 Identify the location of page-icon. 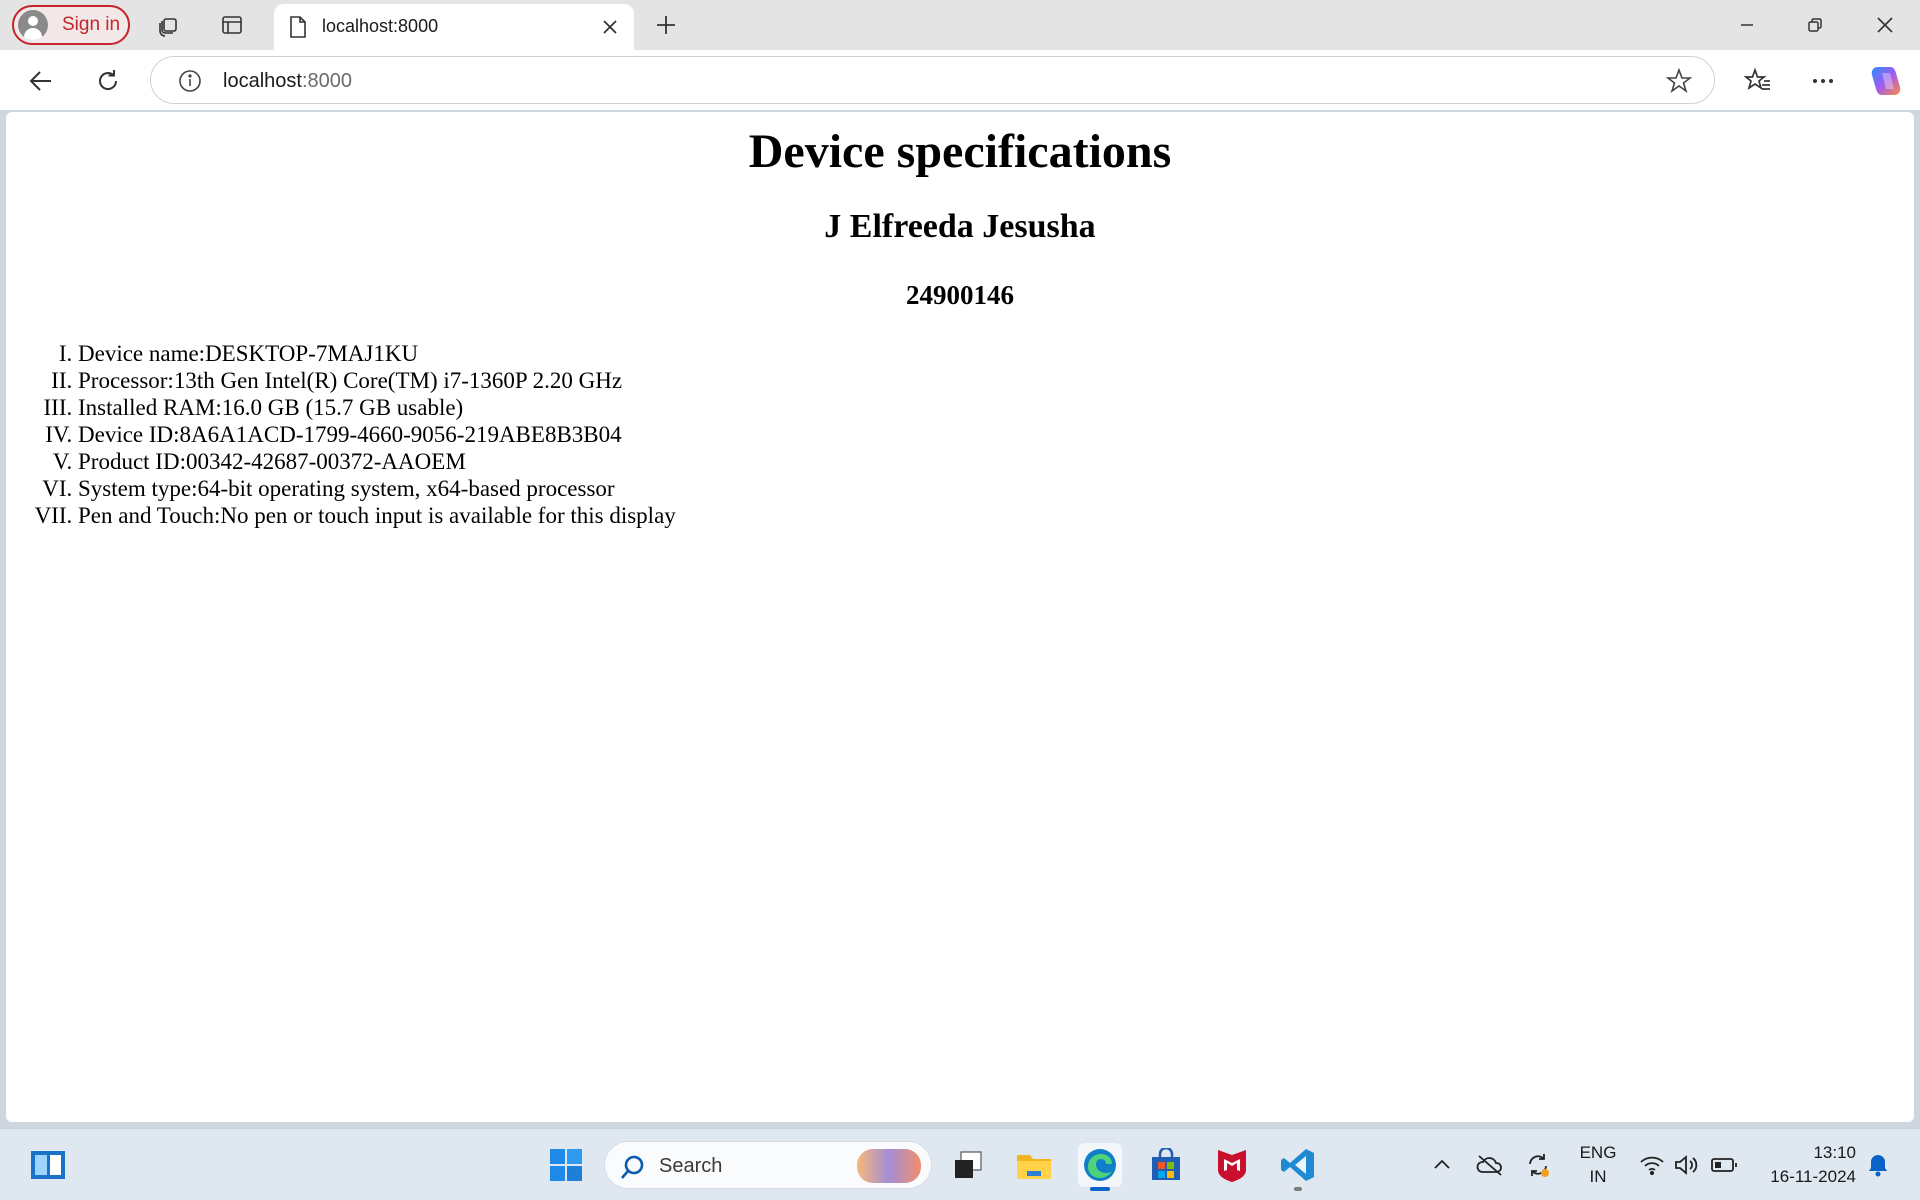
(298, 29).